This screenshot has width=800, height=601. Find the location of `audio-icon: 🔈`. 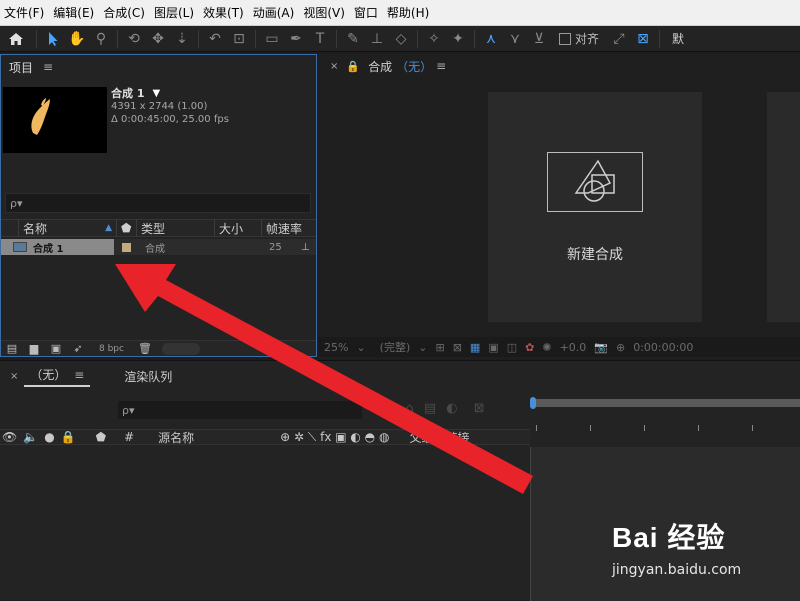

audio-icon: 🔈 is located at coordinates (30, 437).